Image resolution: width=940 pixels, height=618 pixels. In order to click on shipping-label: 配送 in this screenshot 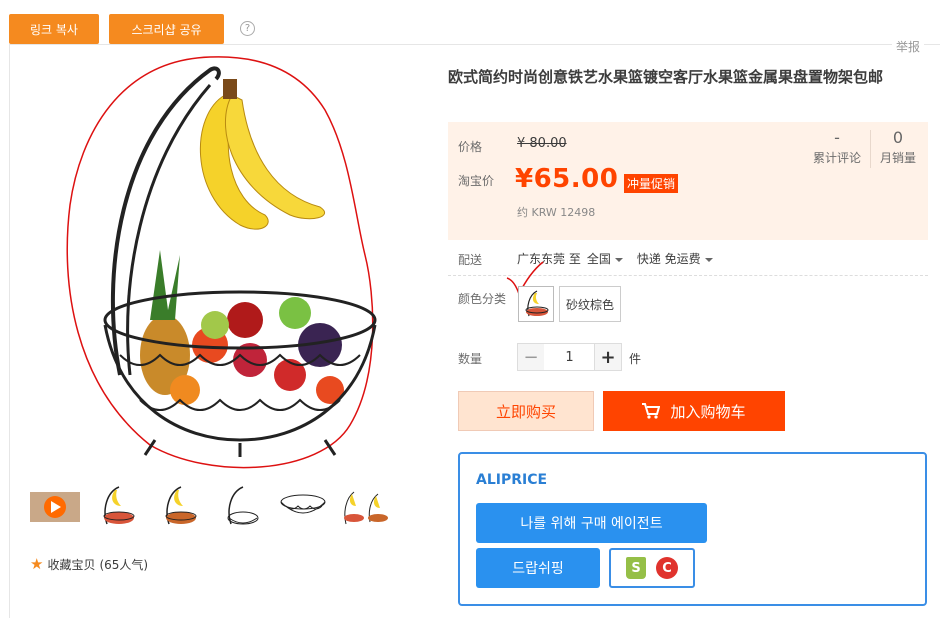, I will do `click(470, 260)`.